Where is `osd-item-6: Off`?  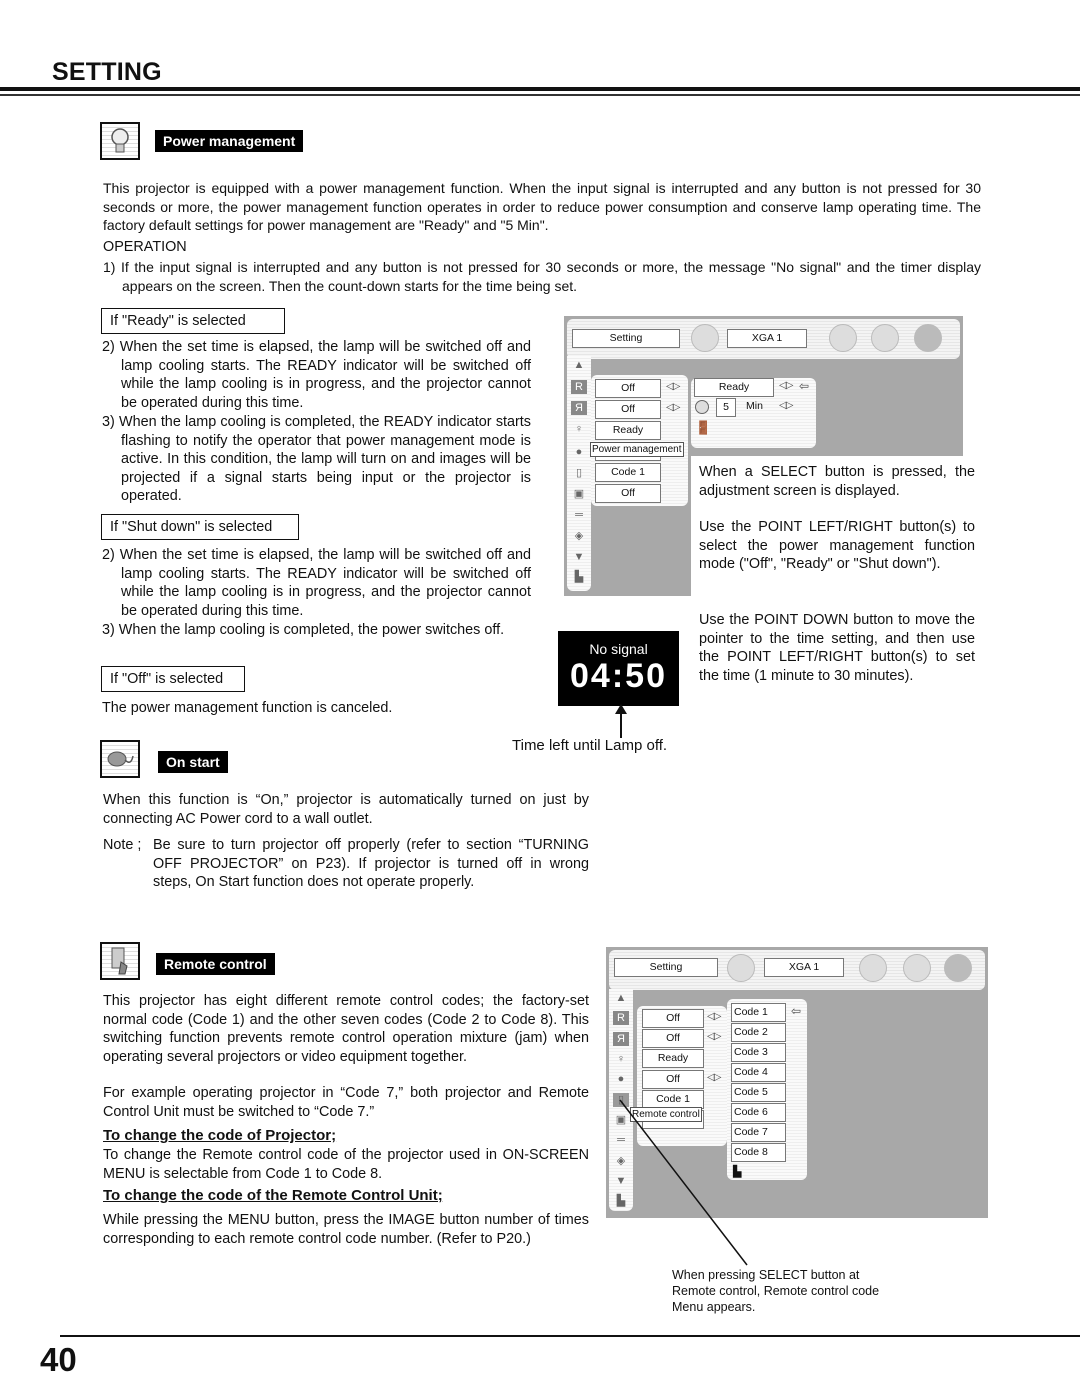
osd-item-6: Off is located at coordinates (628, 493).